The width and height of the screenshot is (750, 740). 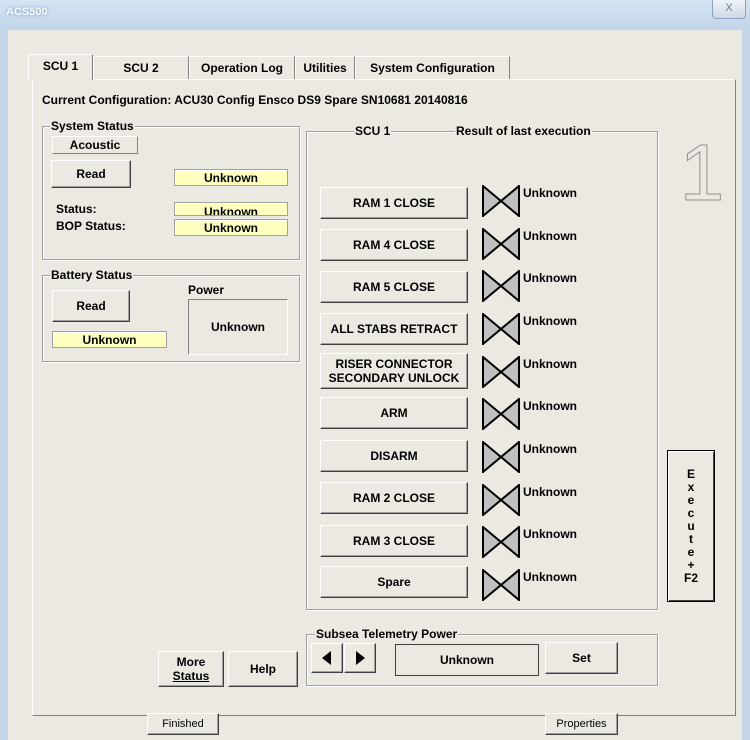 I want to click on battery-read-value: Unknown, so click(x=109, y=339).